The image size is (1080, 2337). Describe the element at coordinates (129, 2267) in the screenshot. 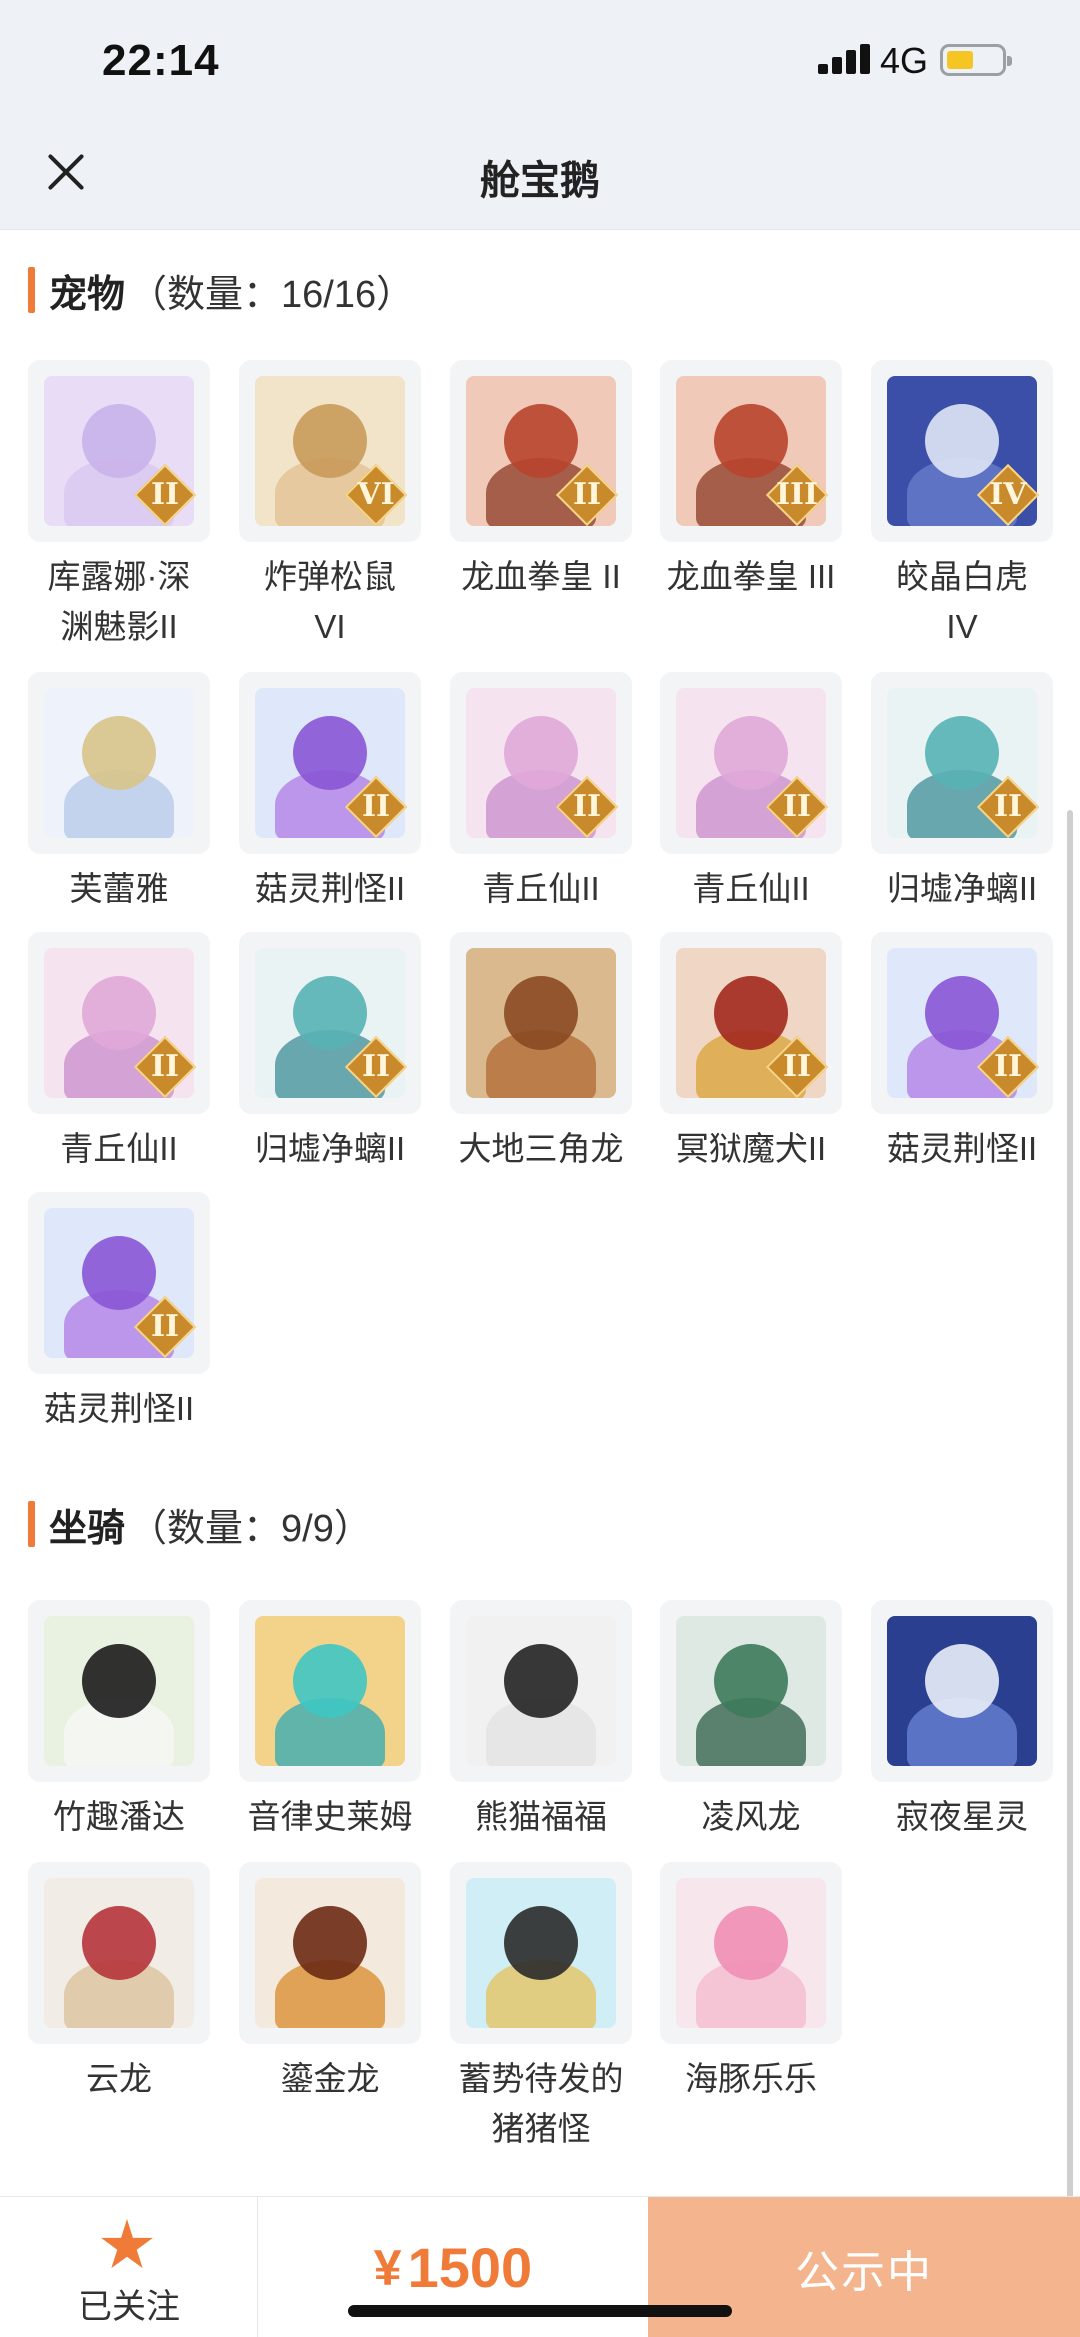

I see `follow-button: 已关注` at that location.